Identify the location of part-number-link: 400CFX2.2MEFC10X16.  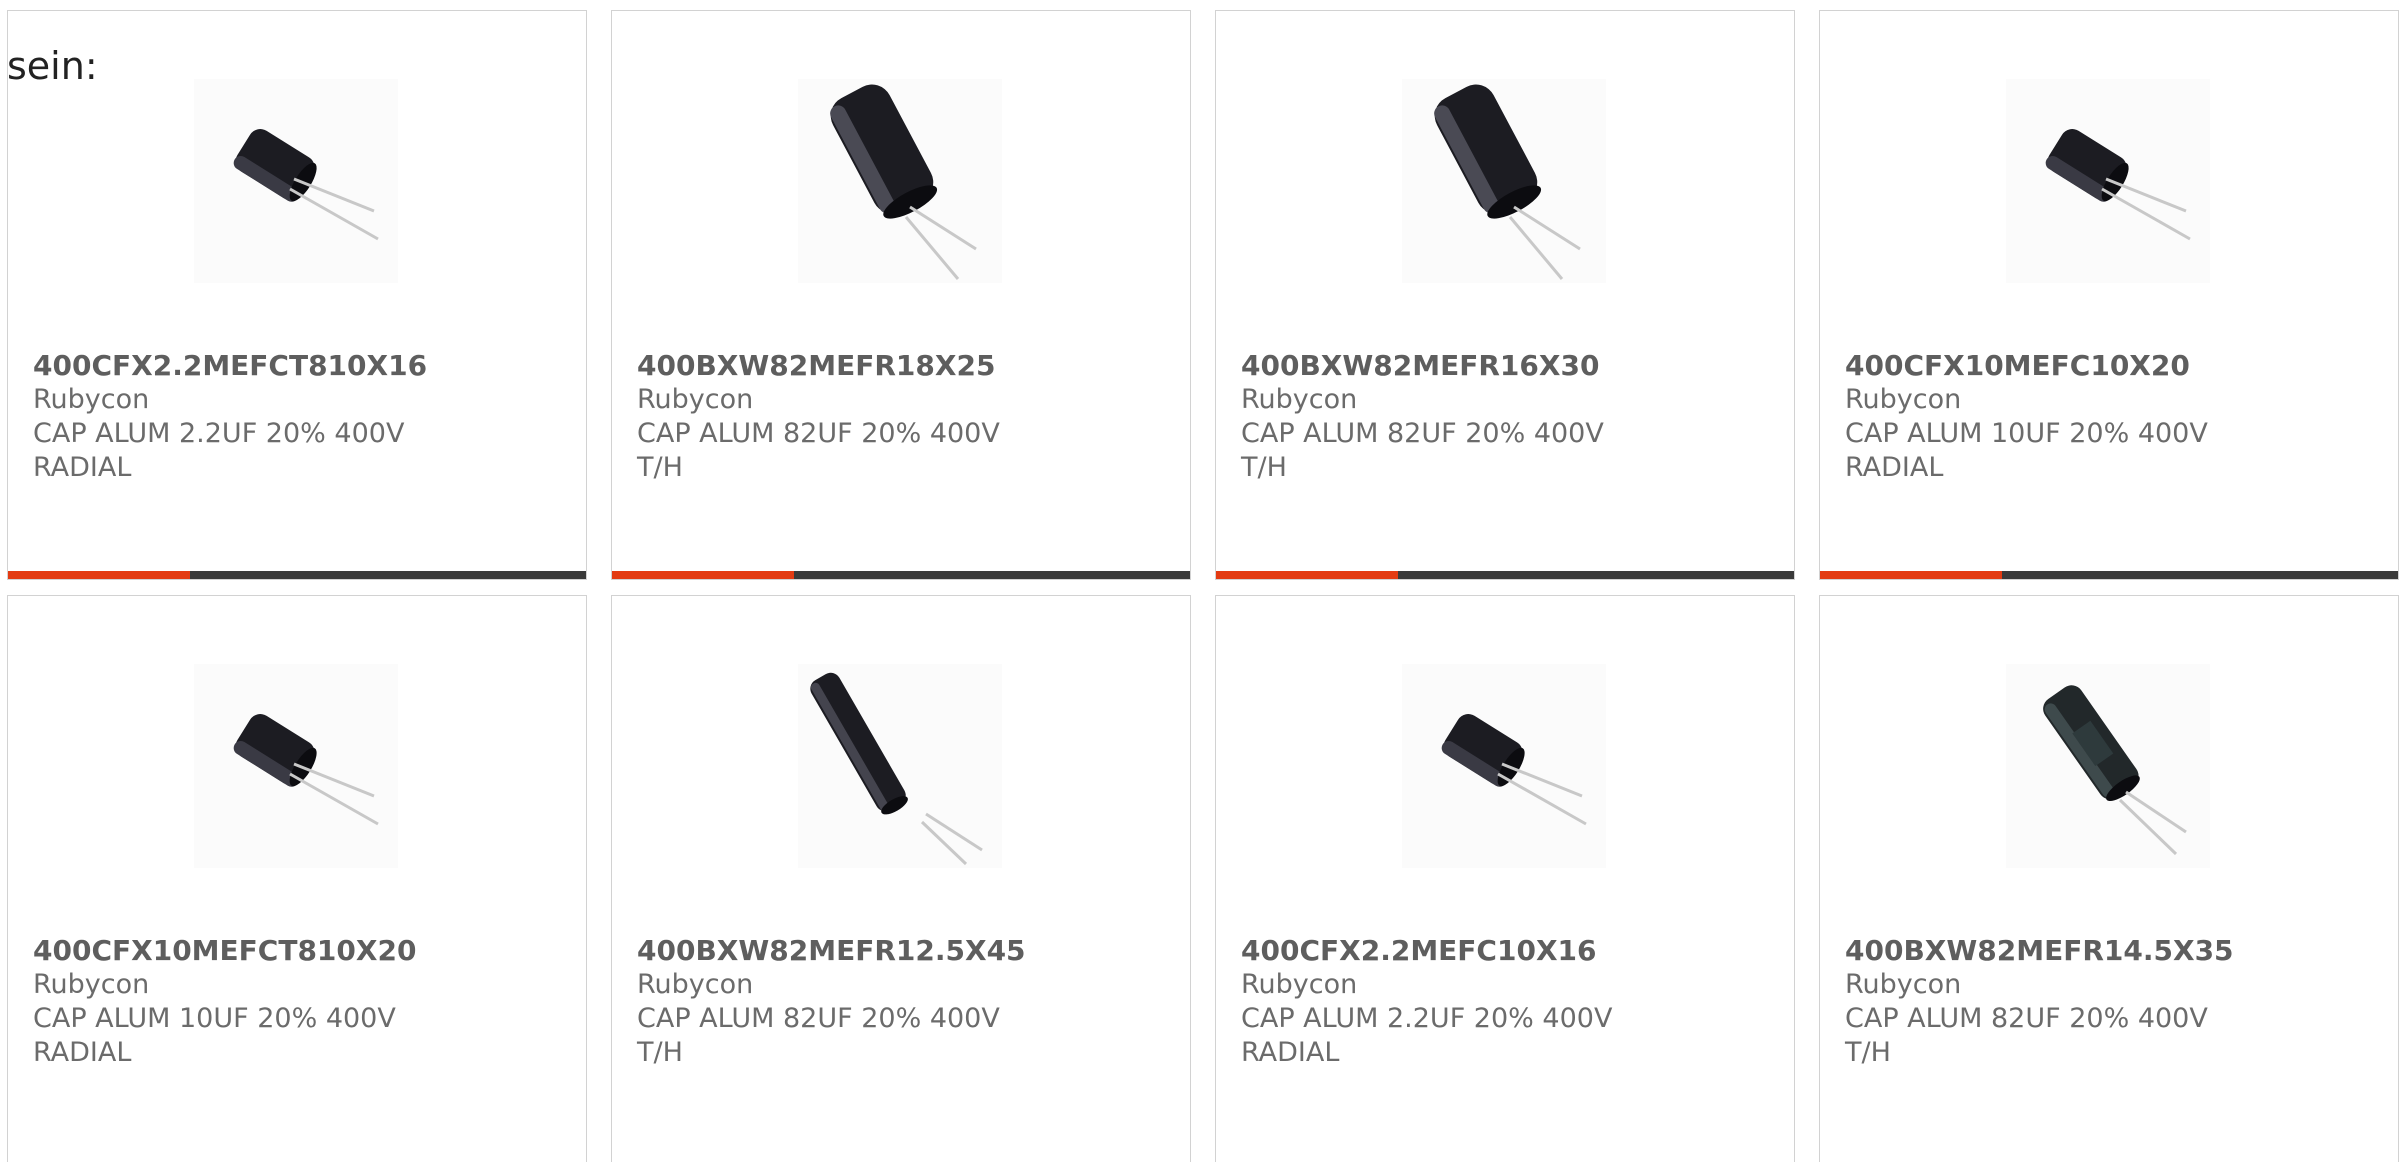
(1507, 951).